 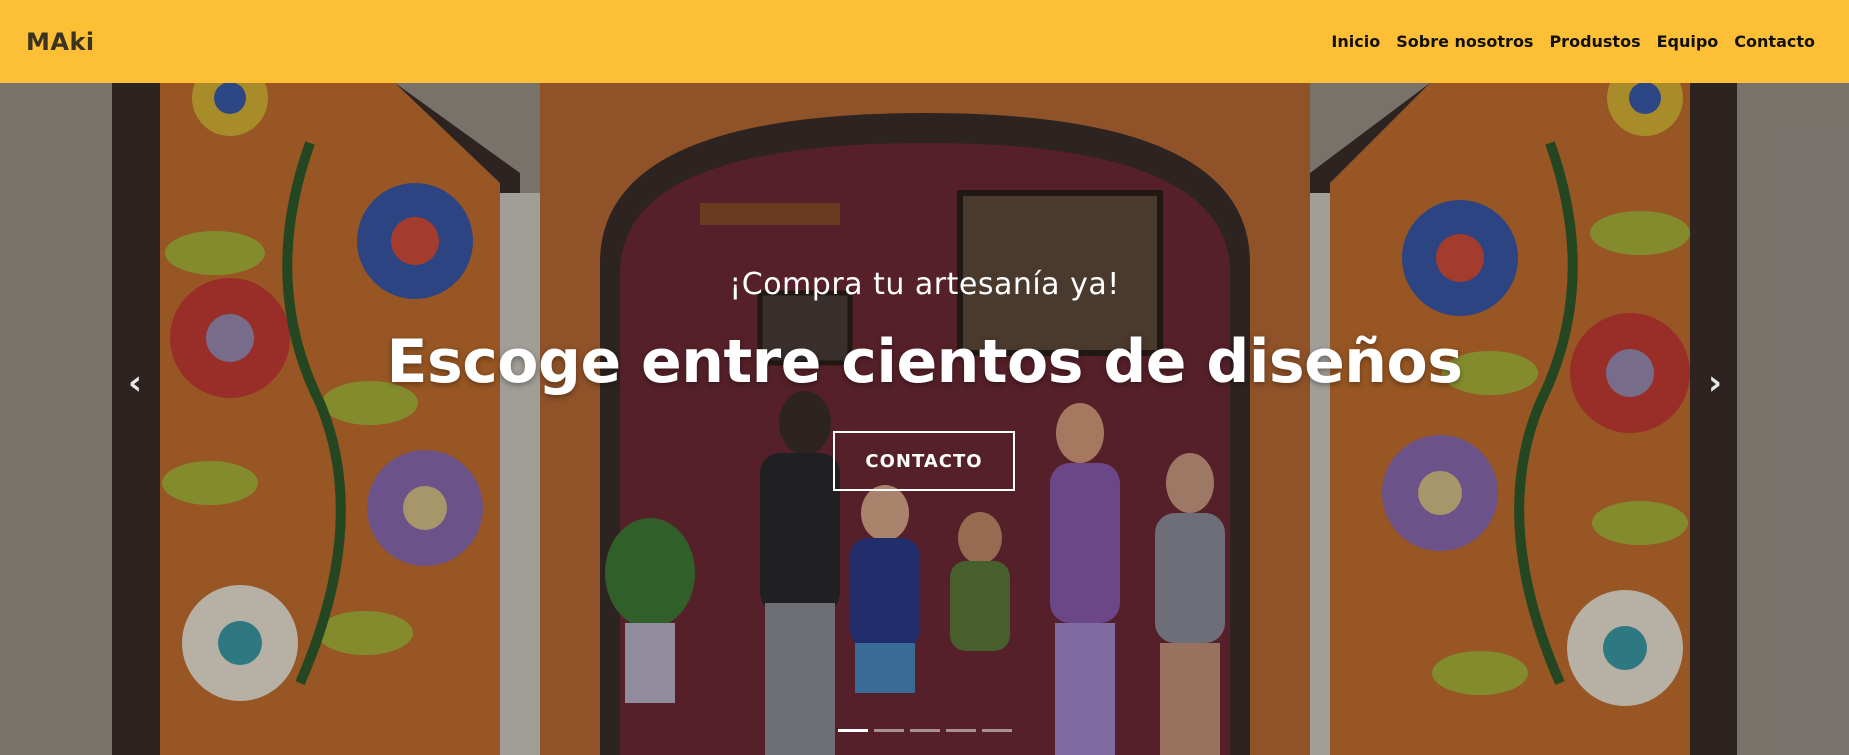 What do you see at coordinates (1464, 41) in the screenshot?
I see `nav-link-sobre-nosotros: Sobre nosotros` at bounding box center [1464, 41].